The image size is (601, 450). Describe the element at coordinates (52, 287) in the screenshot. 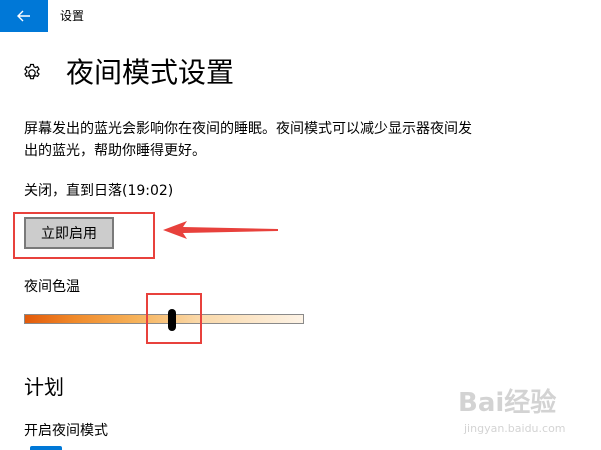

I see `color-temperature-label: 夜间色温` at that location.